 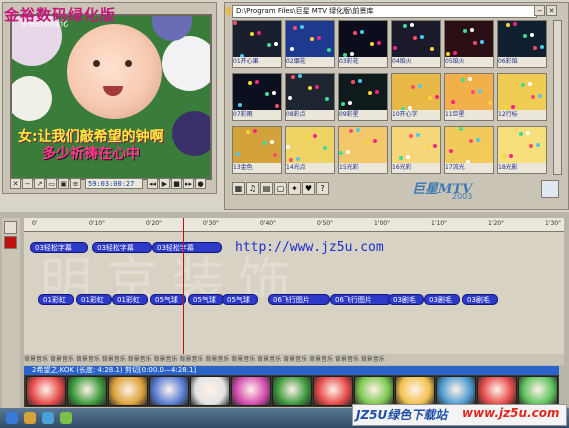 What do you see at coordinates (257, 168) in the screenshot?
I see `thumbnail-label: 13金色` at bounding box center [257, 168].